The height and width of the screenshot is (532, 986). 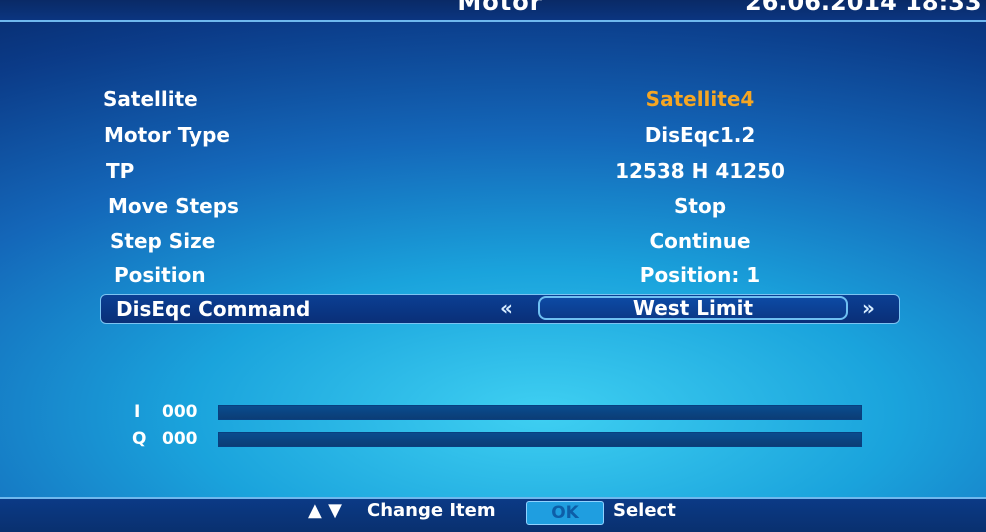 I want to click on position-row: Position Position: 1, so click(x=495, y=275).